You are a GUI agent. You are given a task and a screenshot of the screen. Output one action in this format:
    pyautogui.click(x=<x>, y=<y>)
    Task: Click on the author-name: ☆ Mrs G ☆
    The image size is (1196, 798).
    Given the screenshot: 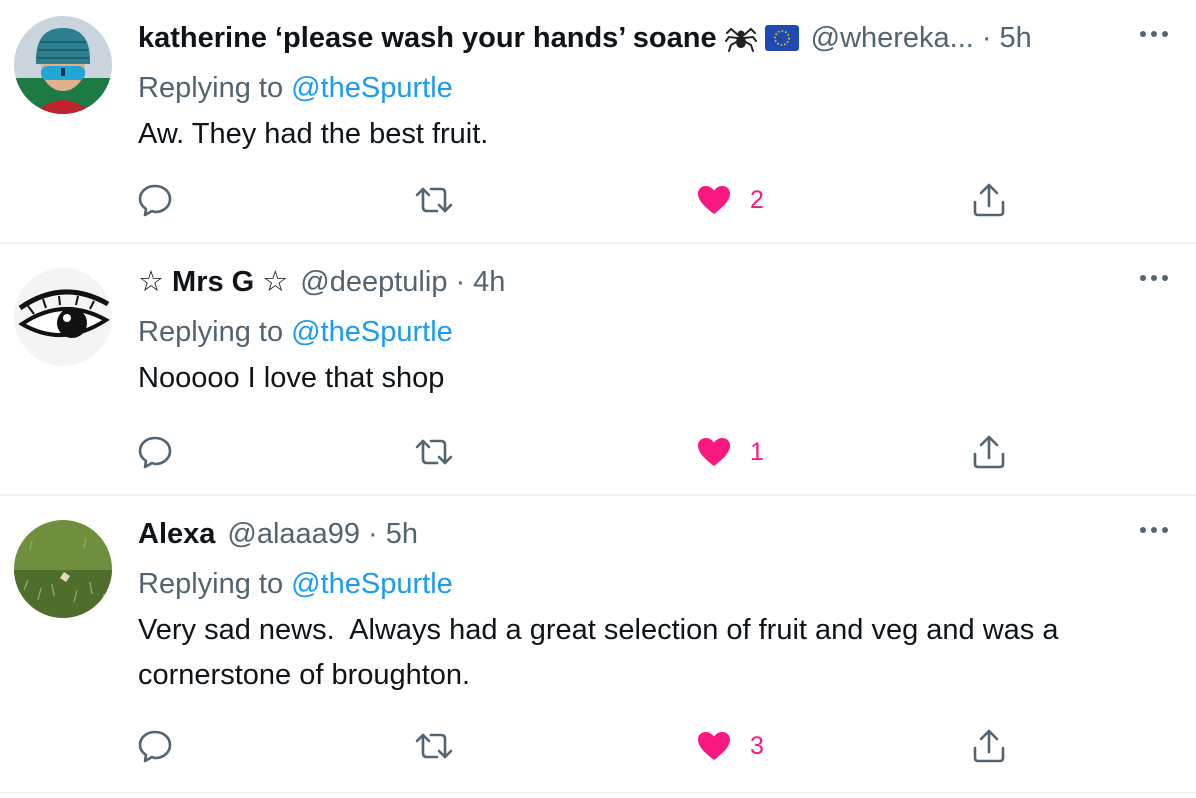 What is the action you would take?
    pyautogui.click(x=213, y=282)
    